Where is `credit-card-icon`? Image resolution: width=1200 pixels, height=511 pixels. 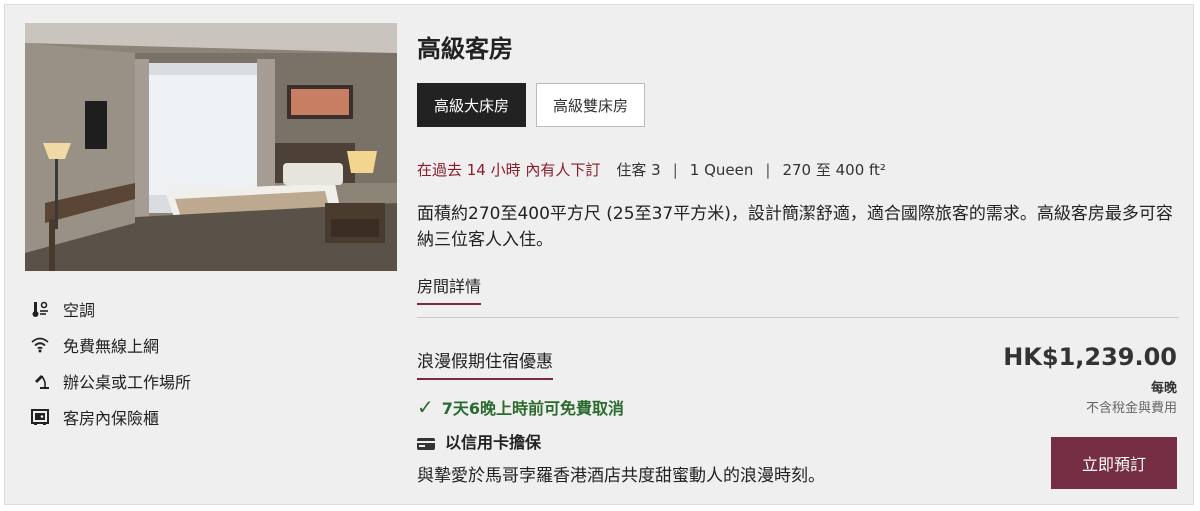
credit-card-icon is located at coordinates (426, 442).